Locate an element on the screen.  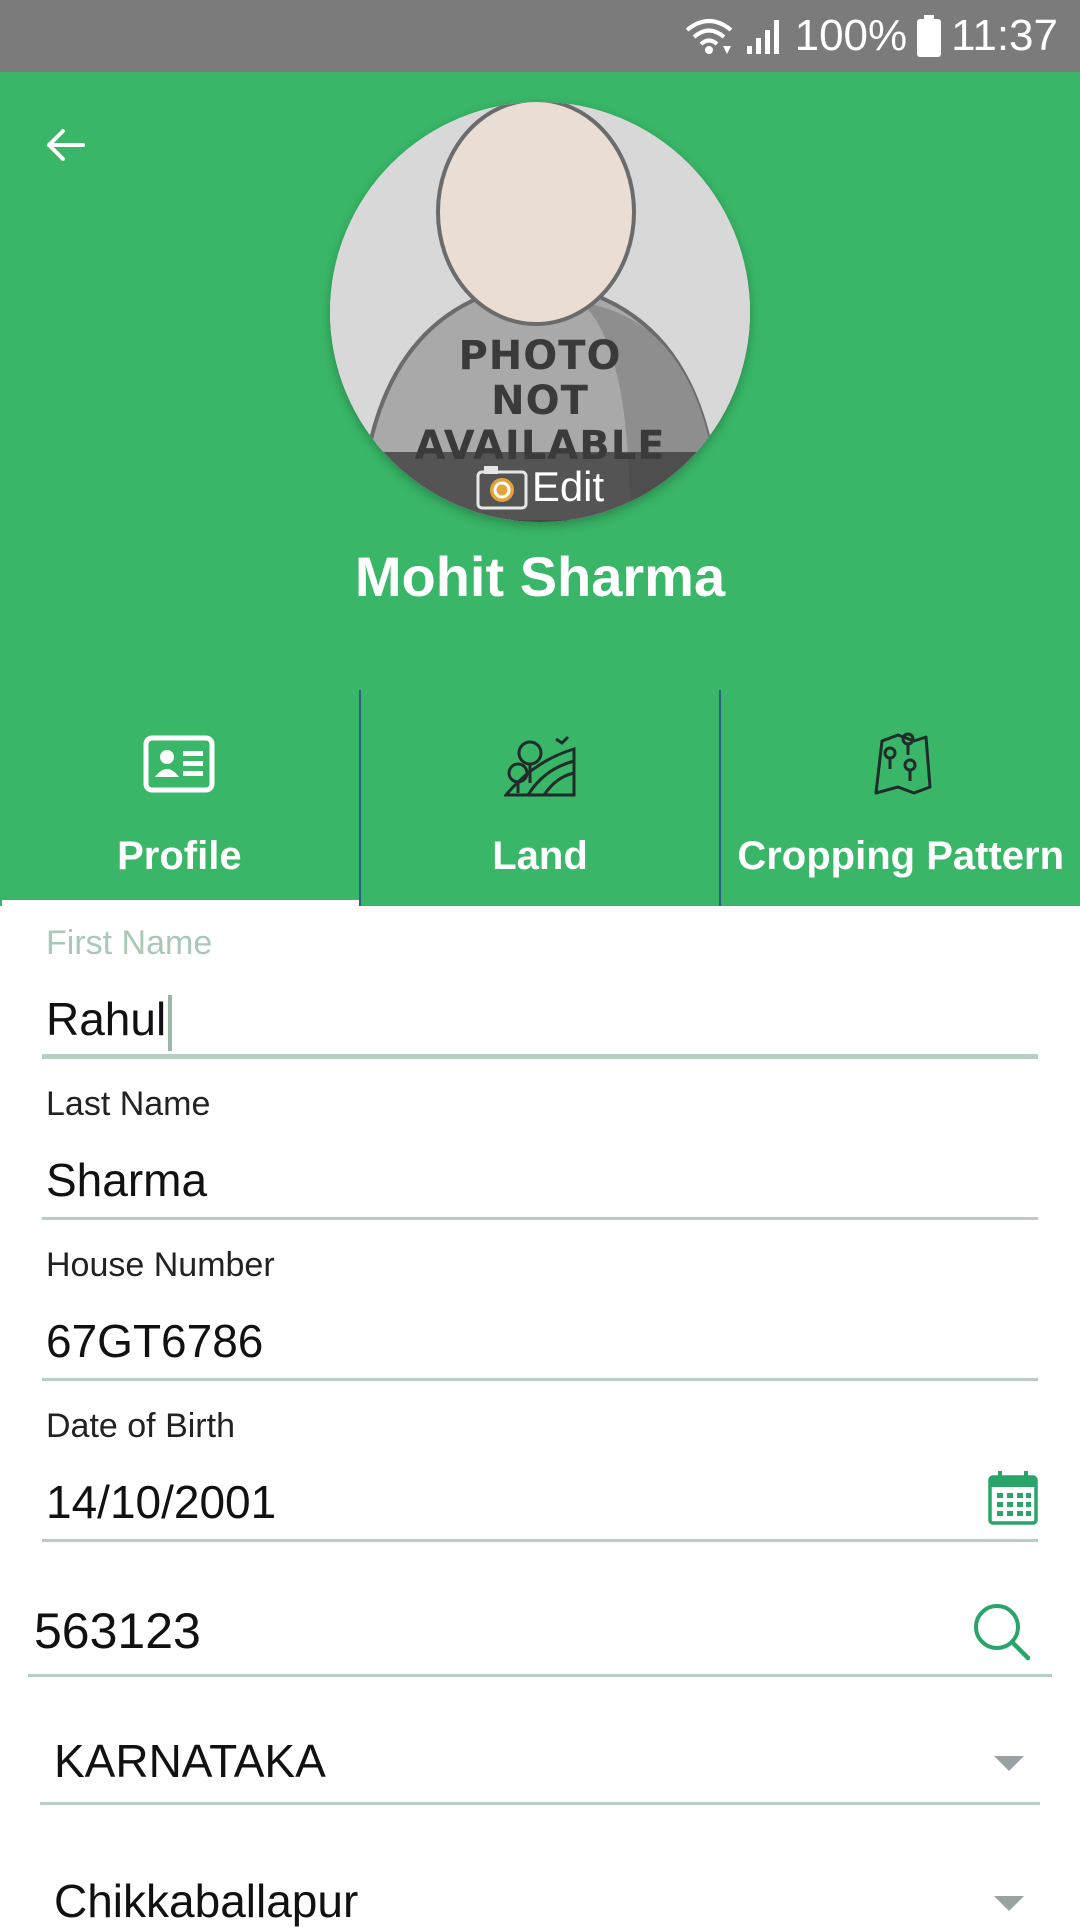
edit-label: Edit is located at coordinates (568, 486).